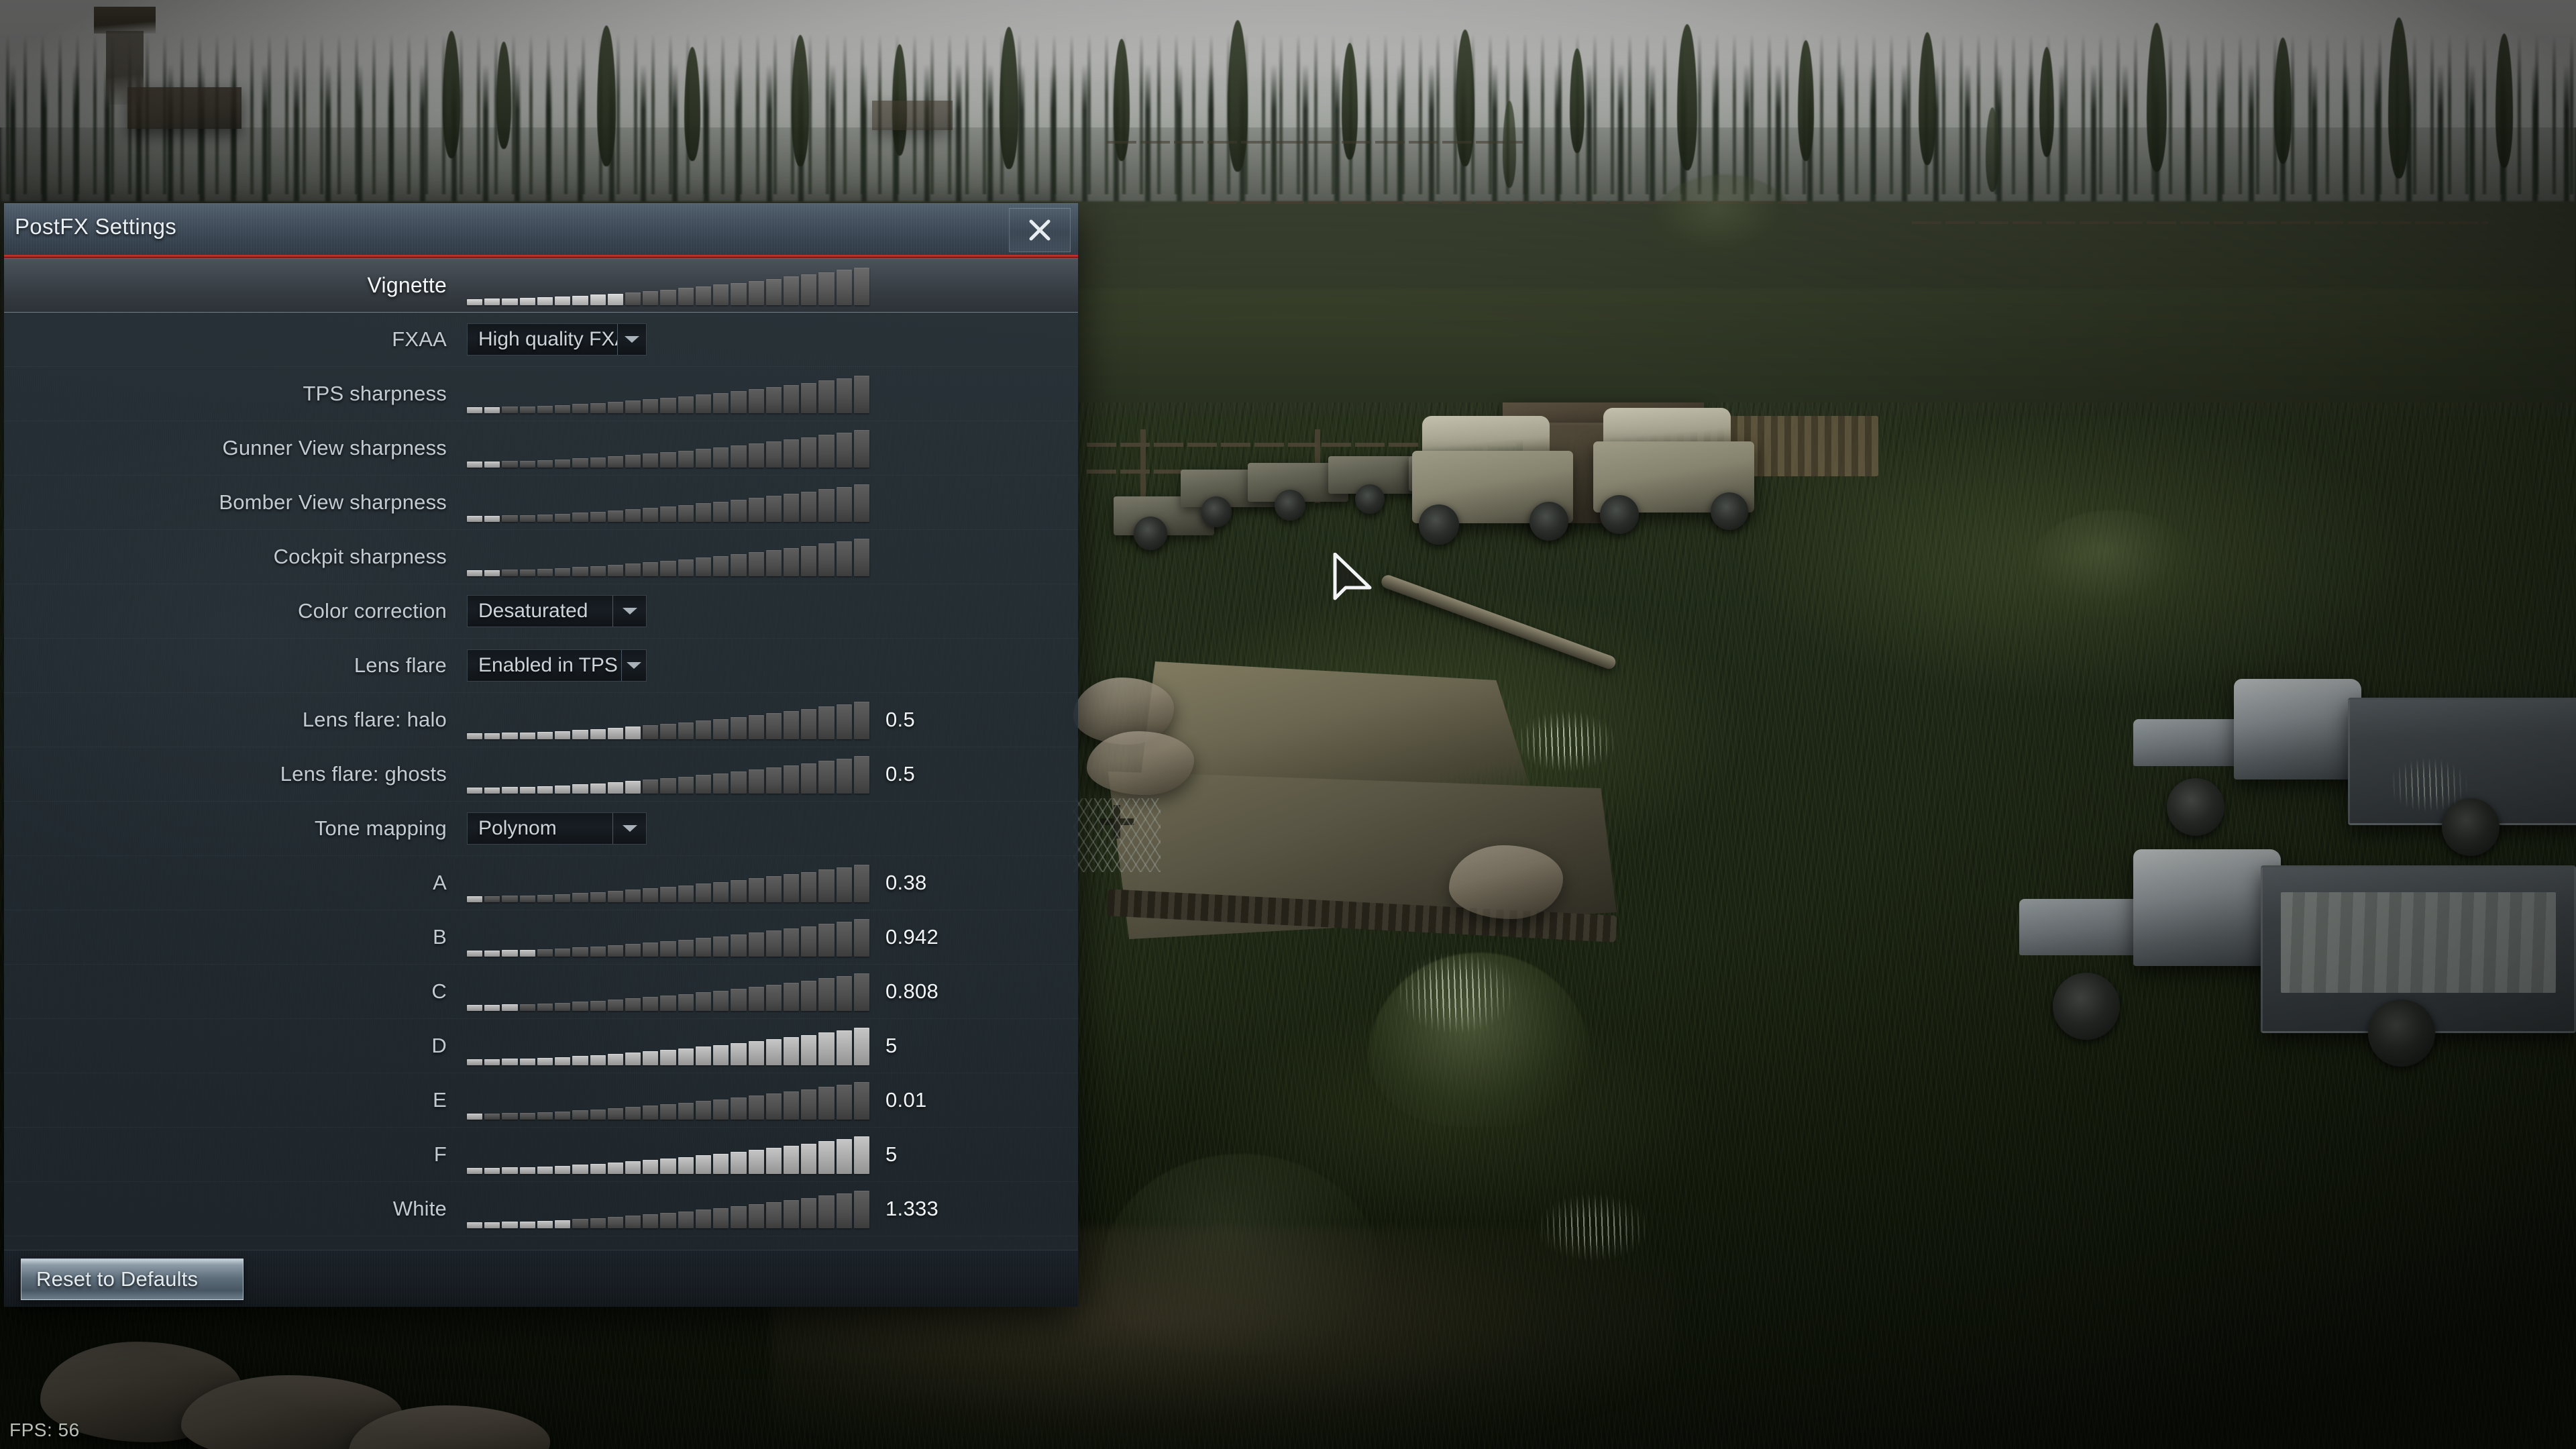 Image resolution: width=2576 pixels, height=1449 pixels. Describe the element at coordinates (1143, 466) in the screenshot. I see `fence-post` at that location.